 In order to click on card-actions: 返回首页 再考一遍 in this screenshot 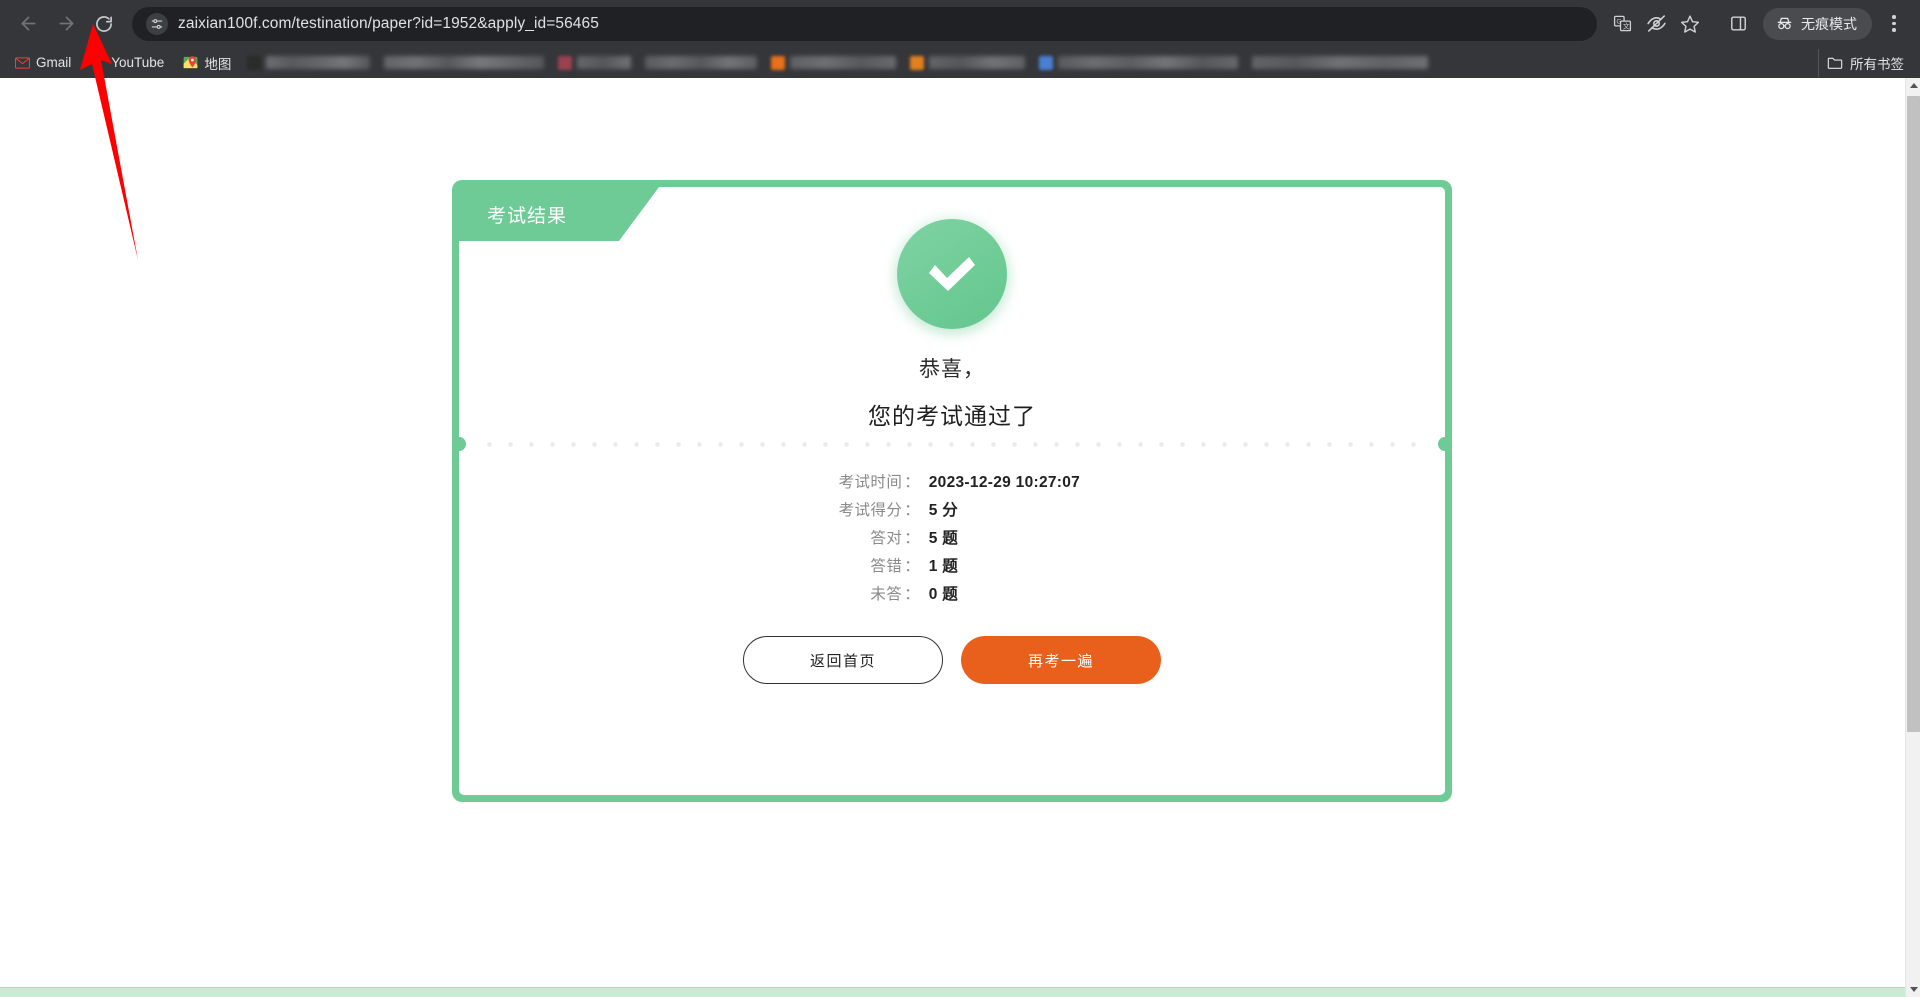, I will do `click(952, 660)`.